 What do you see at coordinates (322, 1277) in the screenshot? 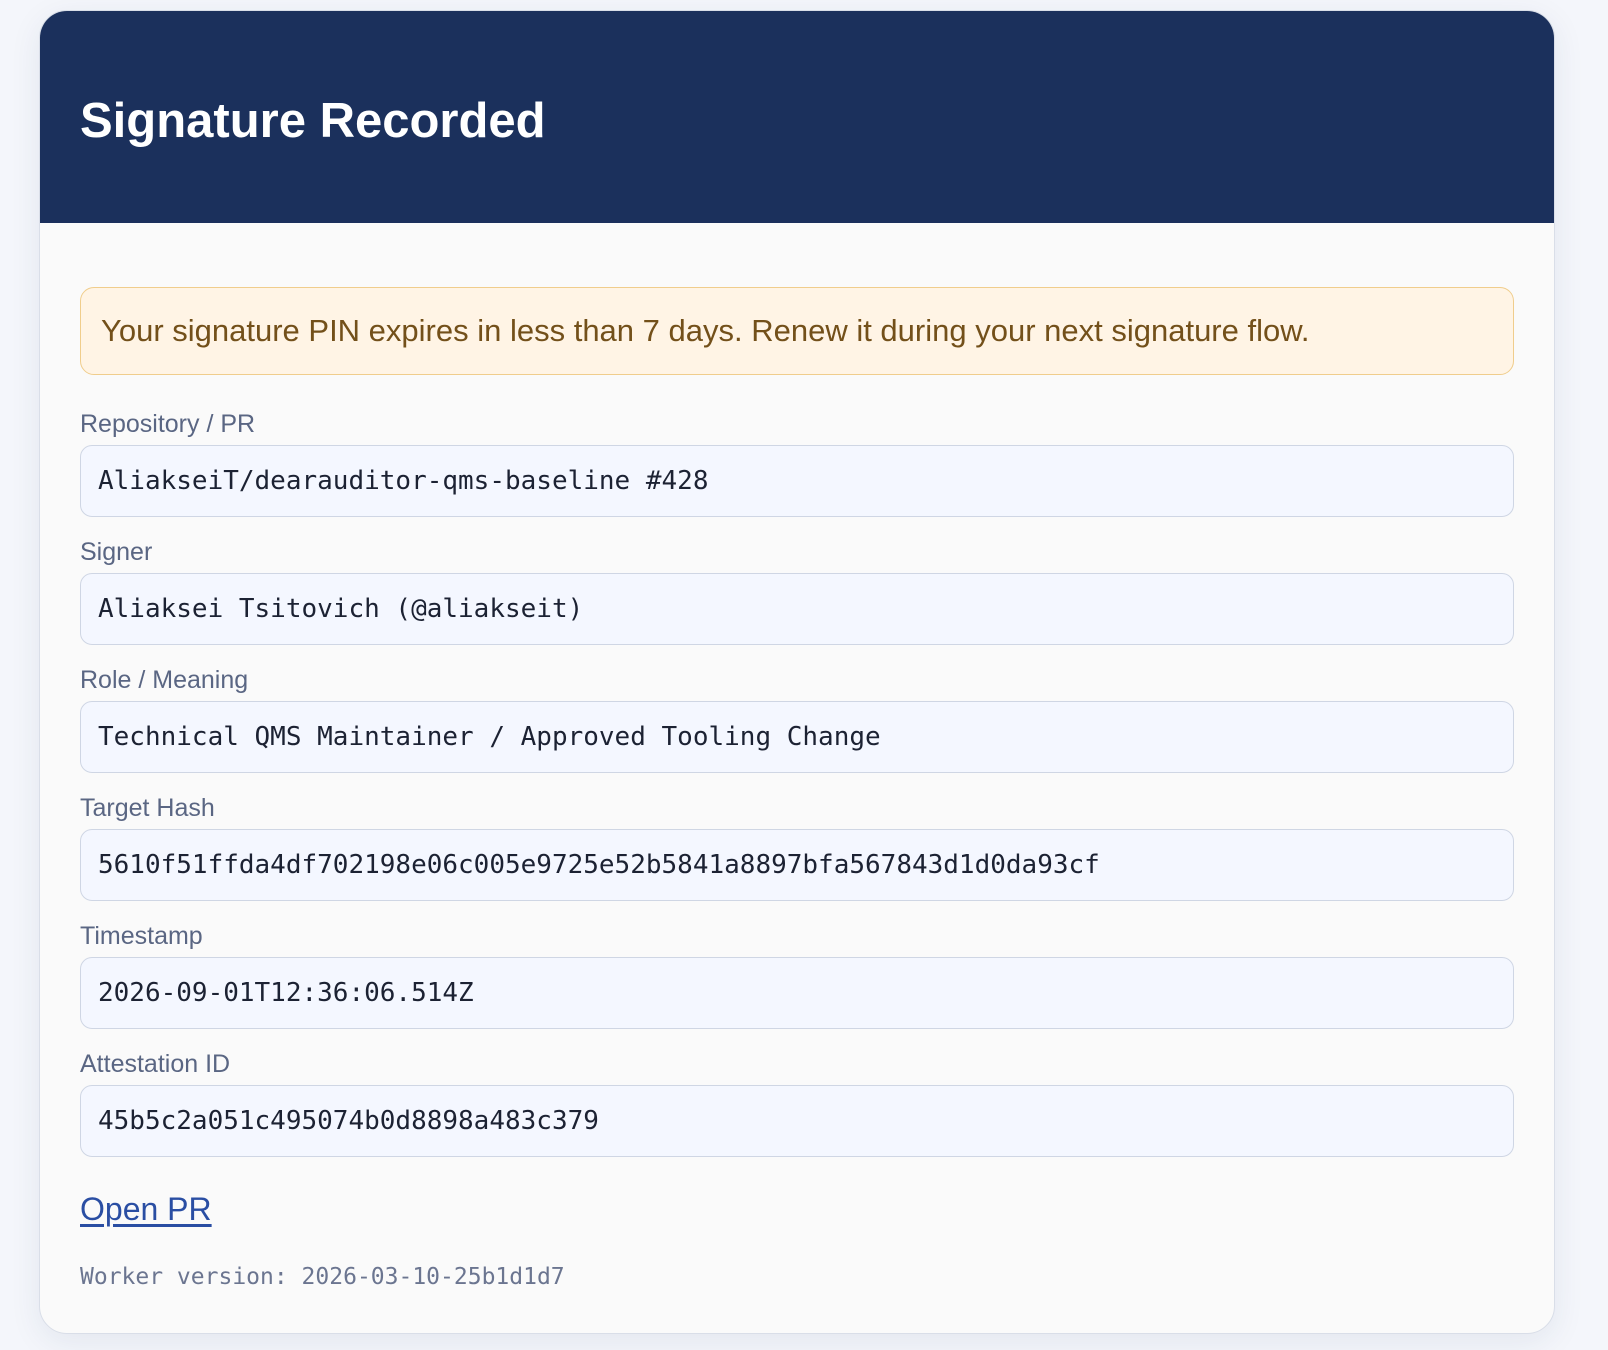
I see `worker-version: Worker version: 2026-03-10-25b1d1d7` at bounding box center [322, 1277].